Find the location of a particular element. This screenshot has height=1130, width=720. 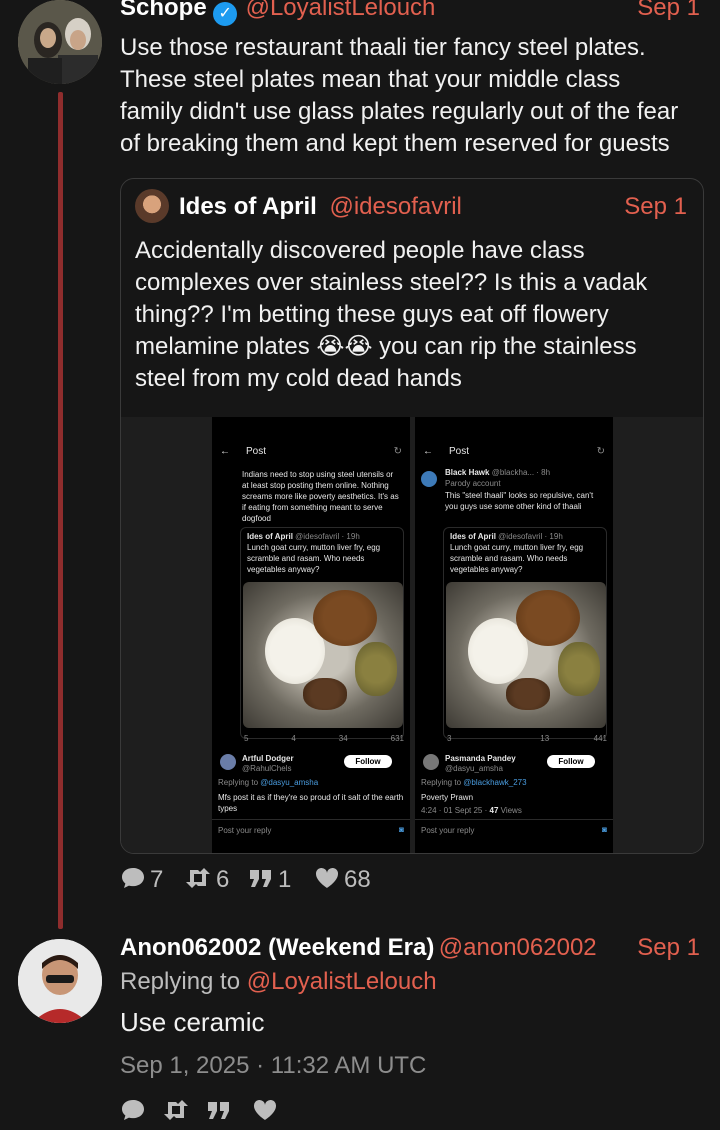

screenshot-reply-handle: @dasyu_amsha is located at coordinates (474, 768).